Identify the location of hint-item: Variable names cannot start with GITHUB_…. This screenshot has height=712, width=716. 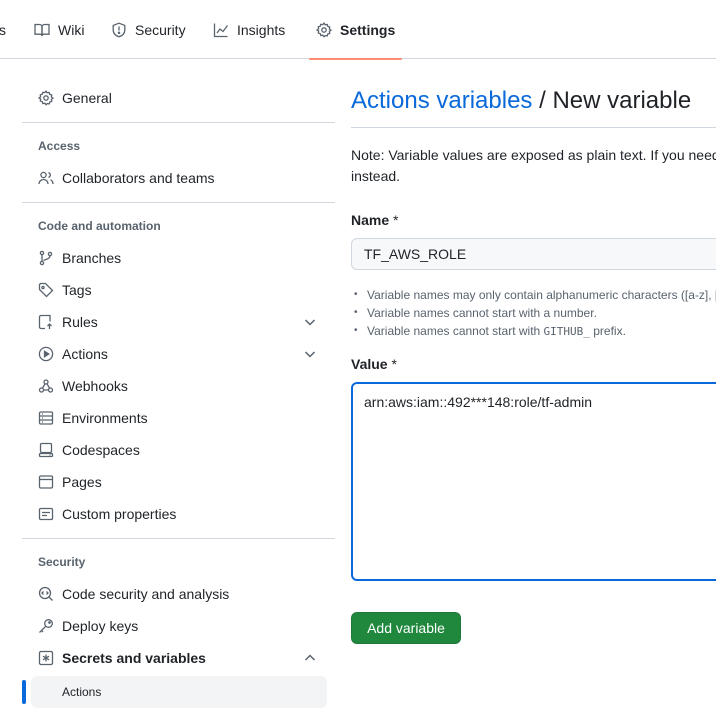
(533, 331).